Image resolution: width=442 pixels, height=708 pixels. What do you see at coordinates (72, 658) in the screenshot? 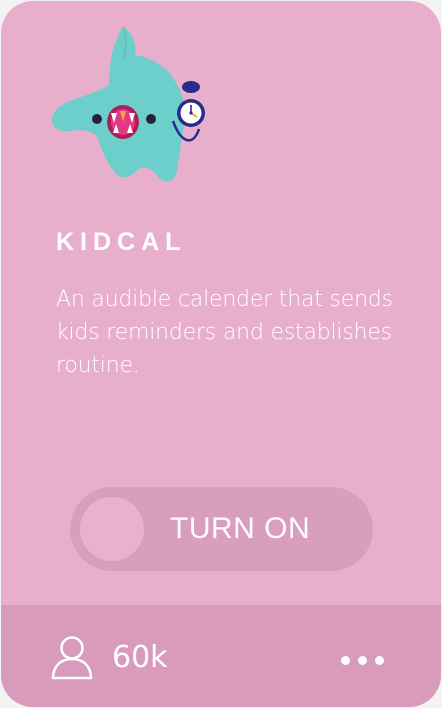
I see `user-icon` at bounding box center [72, 658].